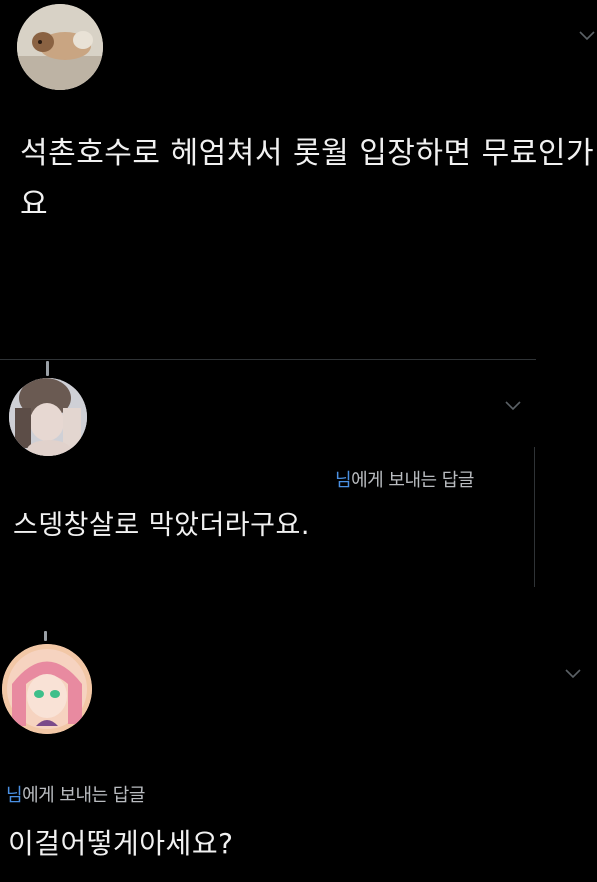 The height and width of the screenshot is (882, 597). Describe the element at coordinates (161, 525) in the screenshot. I see `tweet-text: 스뎅창살로 막았더라구요.` at that location.